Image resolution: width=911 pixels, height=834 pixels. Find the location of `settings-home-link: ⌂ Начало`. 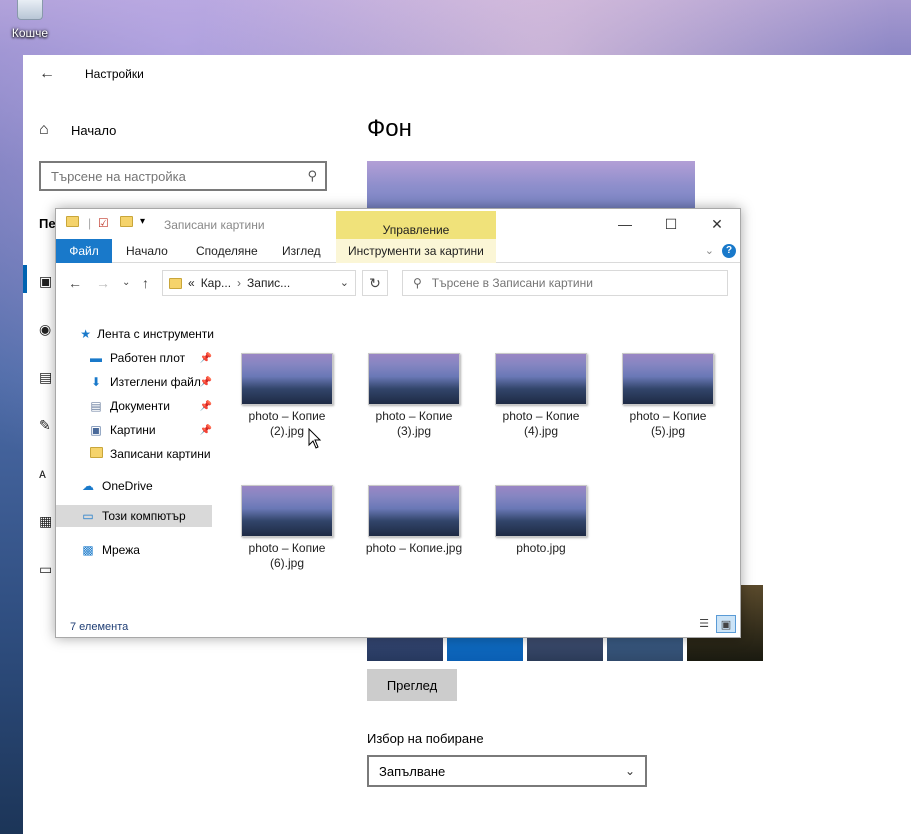

settings-home-link: ⌂ Начало is located at coordinates (77, 130).